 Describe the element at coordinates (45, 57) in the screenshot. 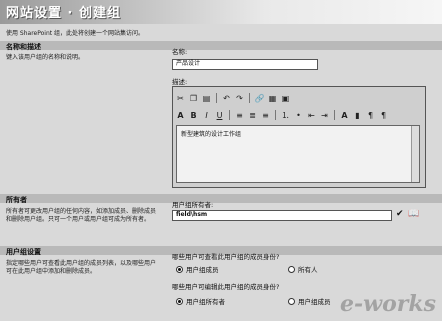

I see `section-desc-name: 键入该用户组的名称和说明。` at that location.